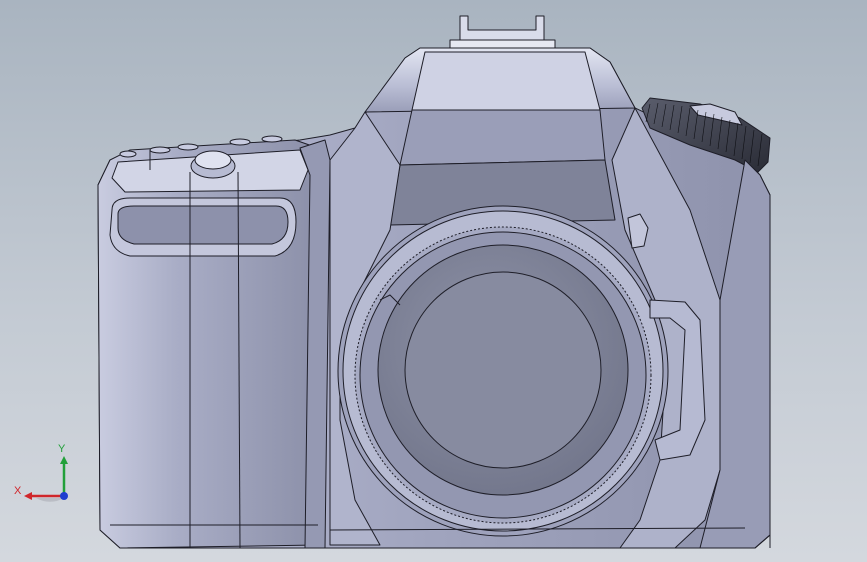  What do you see at coordinates (213, 164) in the screenshot?
I see `shutter-button` at bounding box center [213, 164].